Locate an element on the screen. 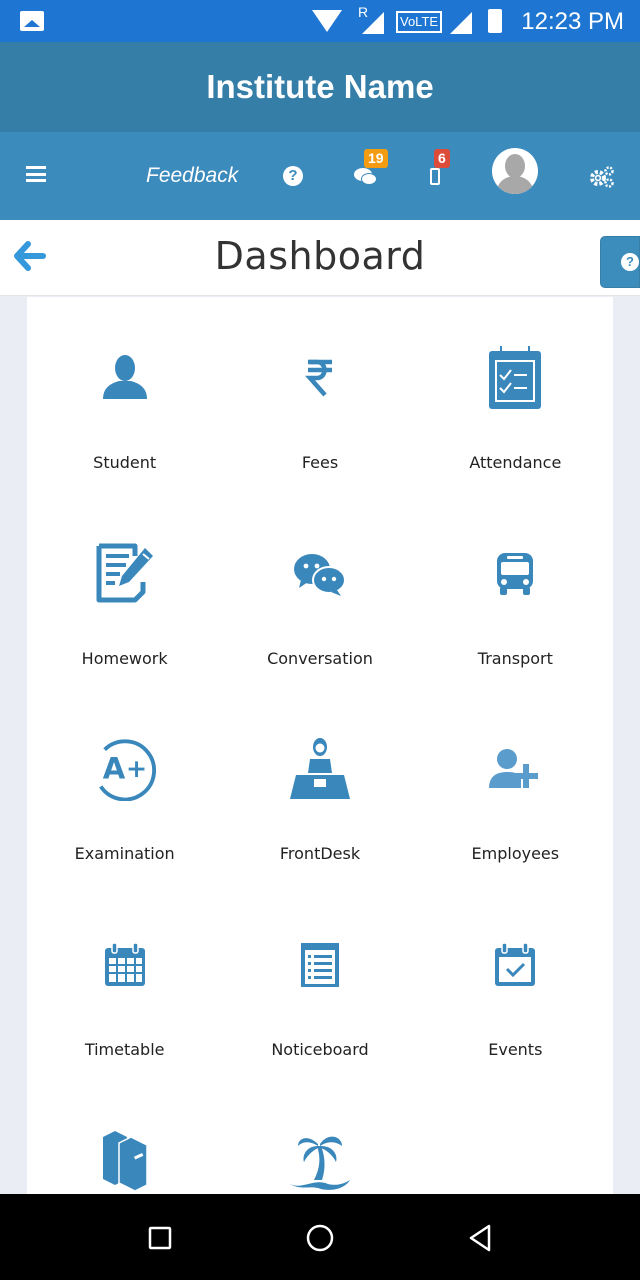  tile-label: Student is located at coordinates (125, 462).